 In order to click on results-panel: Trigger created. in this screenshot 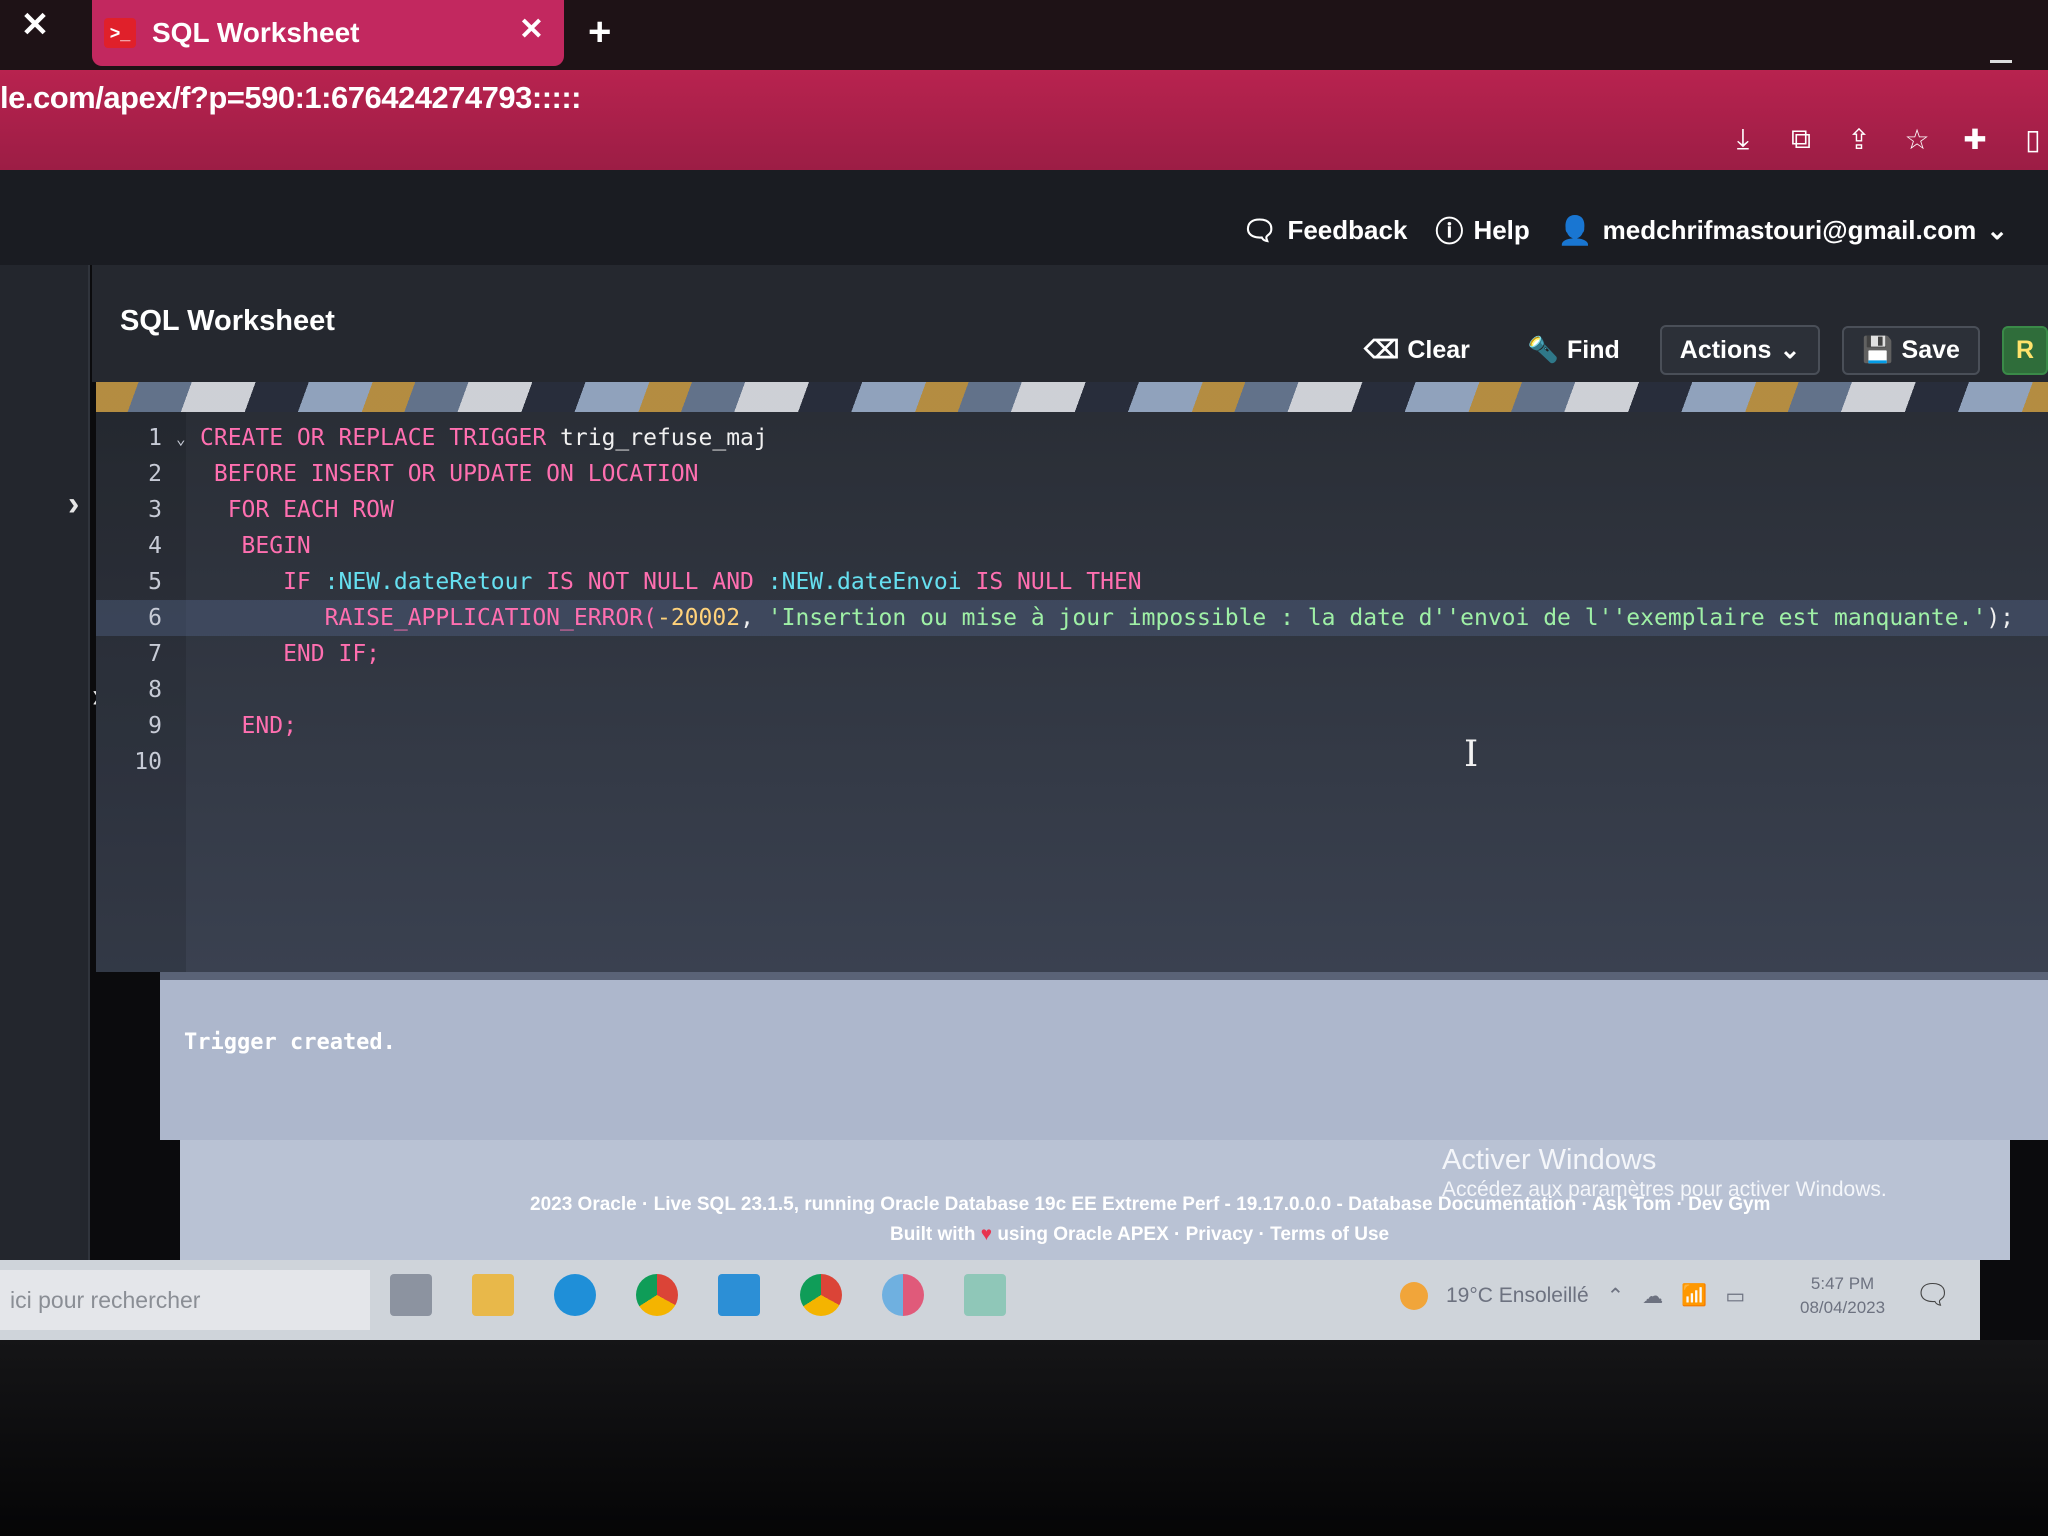, I will do `click(1104, 1060)`.